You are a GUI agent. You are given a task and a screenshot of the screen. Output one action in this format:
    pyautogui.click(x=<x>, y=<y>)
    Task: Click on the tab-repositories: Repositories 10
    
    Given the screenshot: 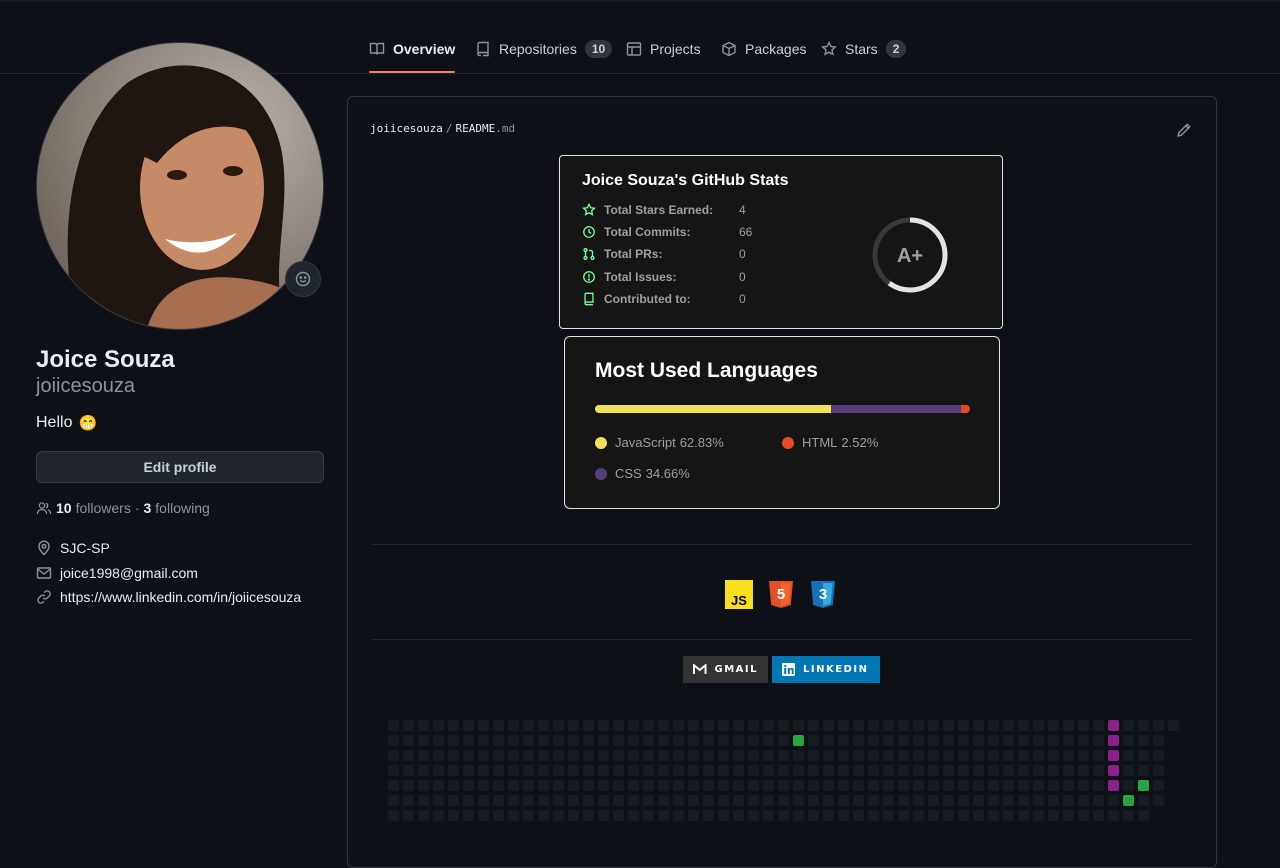 What is the action you would take?
    pyautogui.click(x=544, y=49)
    